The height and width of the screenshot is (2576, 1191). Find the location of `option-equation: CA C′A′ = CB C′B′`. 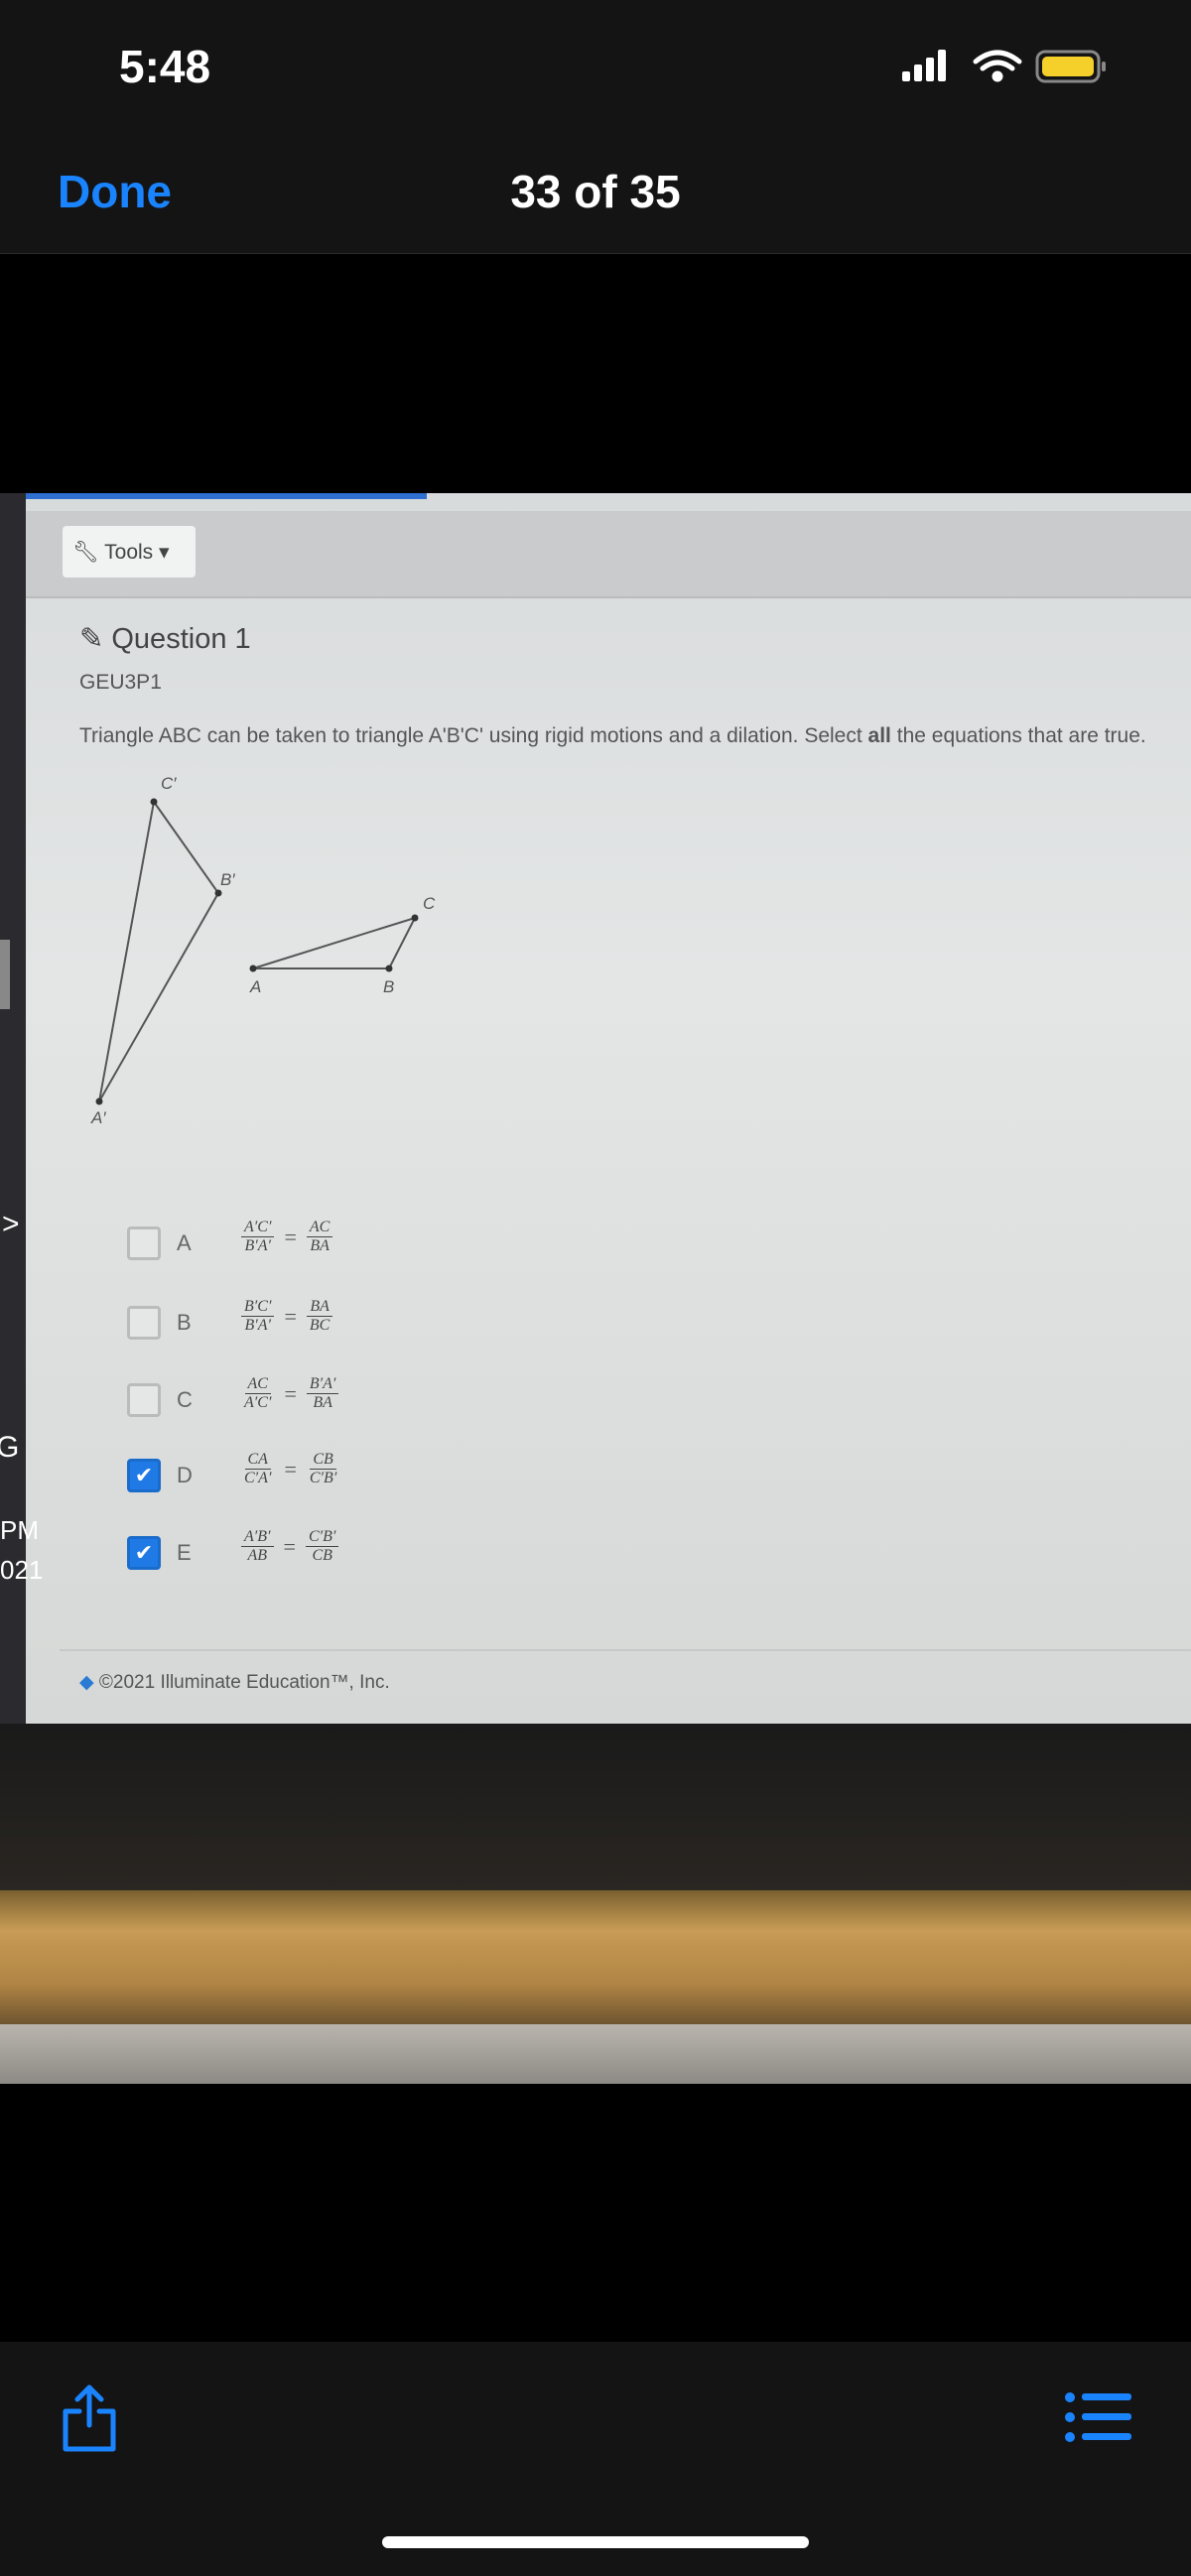

option-equation: CA C′A′ = CB C′B′ is located at coordinates (290, 1469).